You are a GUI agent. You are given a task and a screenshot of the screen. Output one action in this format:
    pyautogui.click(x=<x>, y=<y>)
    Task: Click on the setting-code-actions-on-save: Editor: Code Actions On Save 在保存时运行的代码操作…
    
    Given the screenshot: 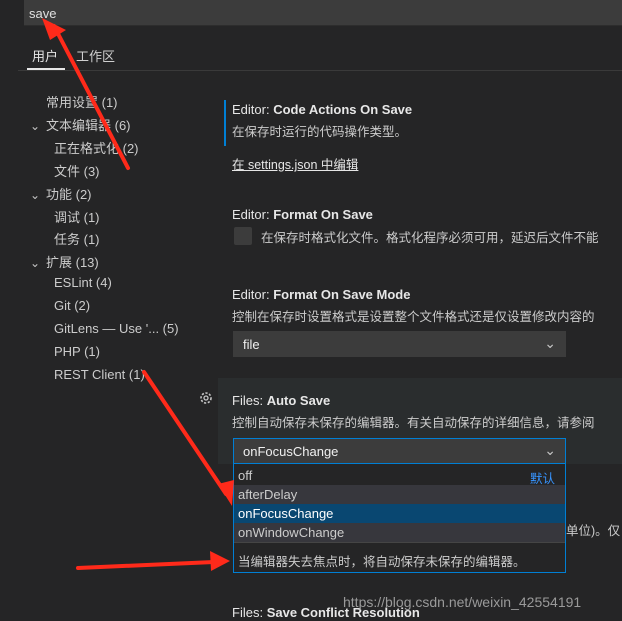 What is the action you would take?
    pyautogui.click(x=322, y=137)
    